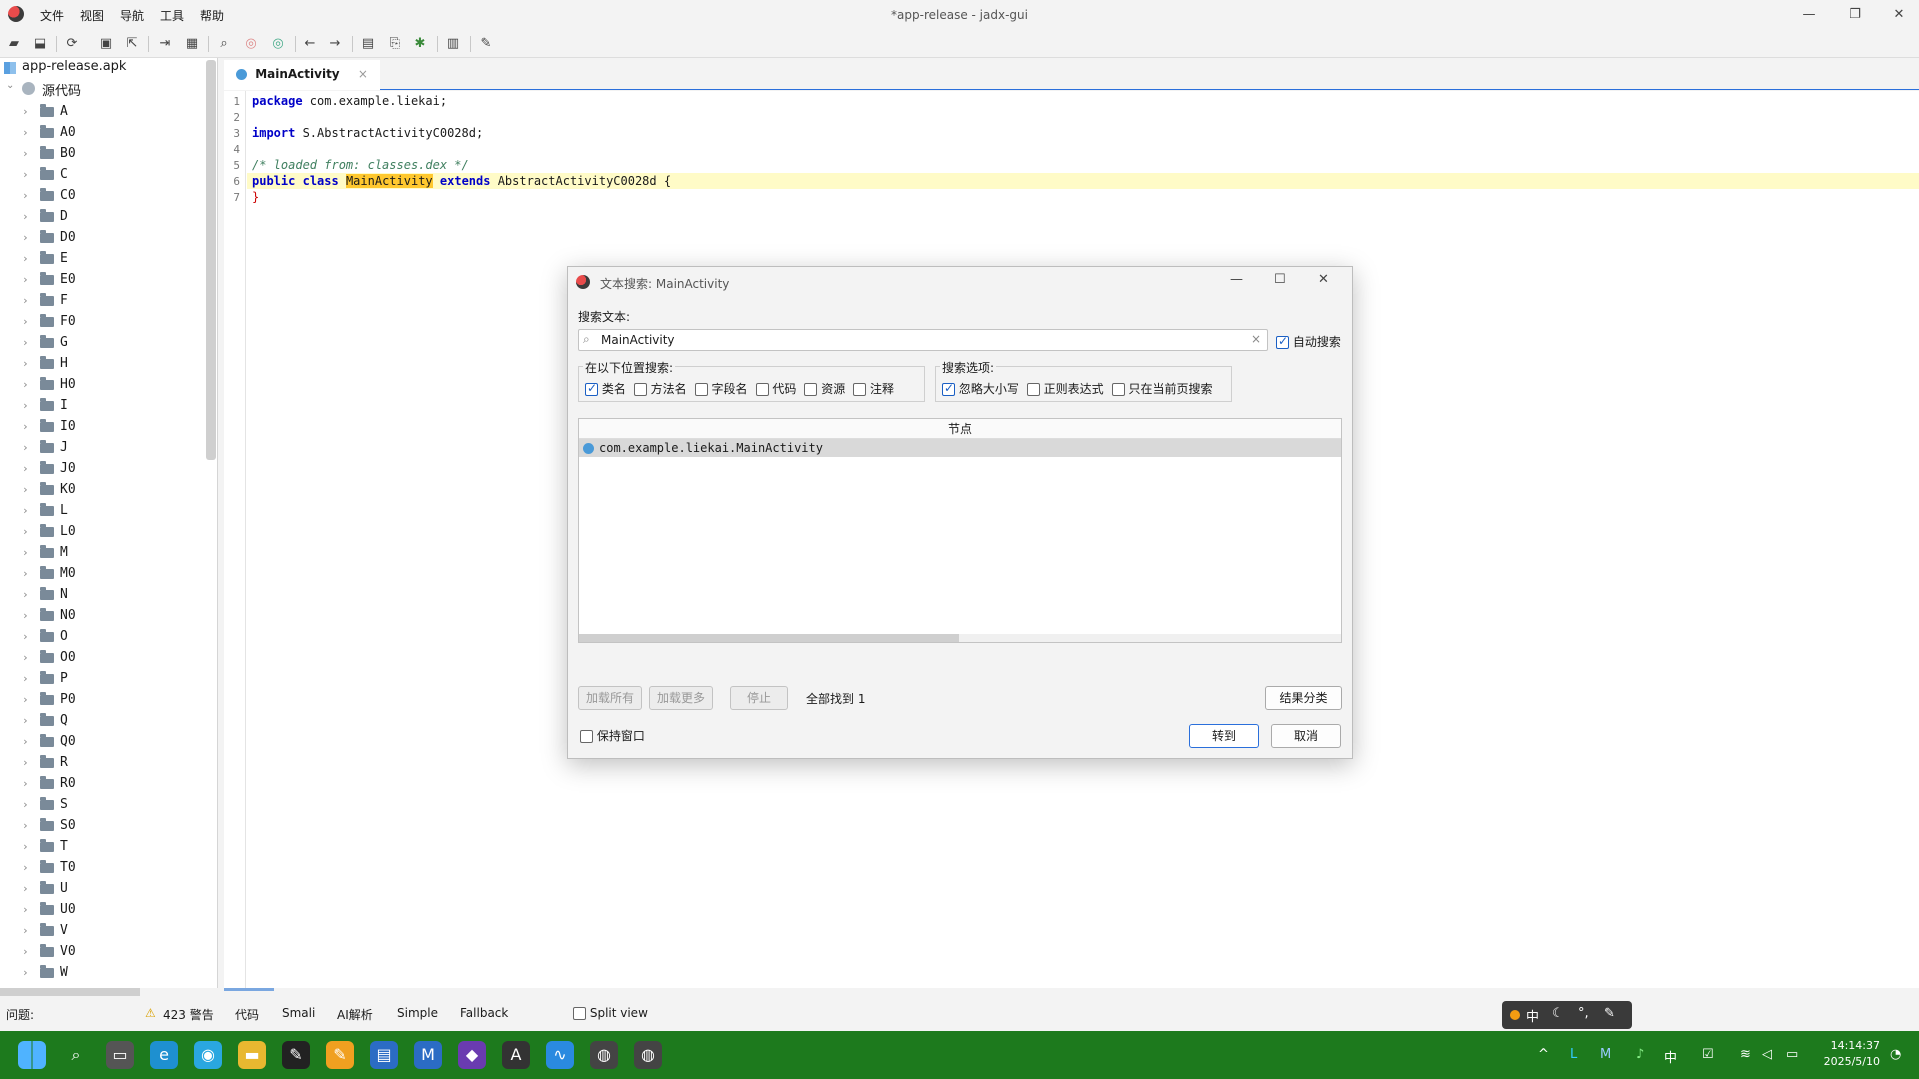  Describe the element at coordinates (560, 1055) in the screenshot. I see `chat-app-icon: ∿` at that location.